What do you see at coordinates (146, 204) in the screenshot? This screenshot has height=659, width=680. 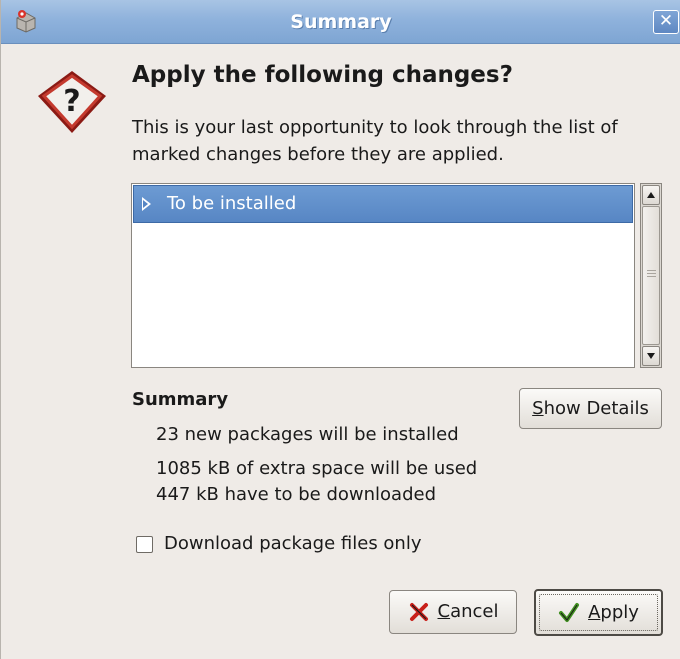 I see `triangle-right-icon` at bounding box center [146, 204].